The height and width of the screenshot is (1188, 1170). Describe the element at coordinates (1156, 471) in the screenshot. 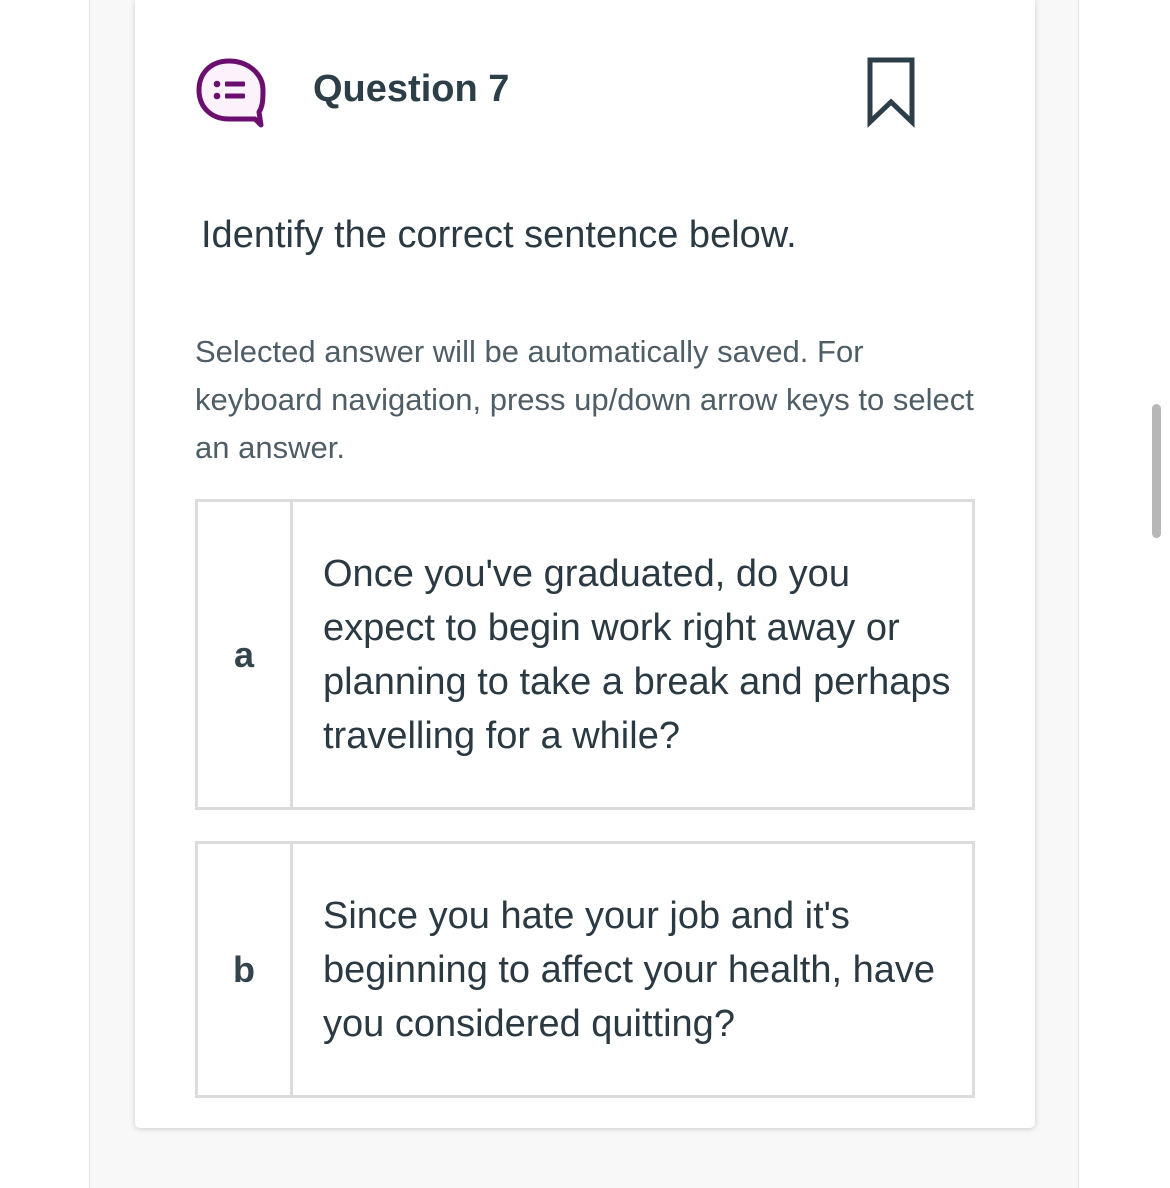

I see `scrollbar-thumb` at that location.